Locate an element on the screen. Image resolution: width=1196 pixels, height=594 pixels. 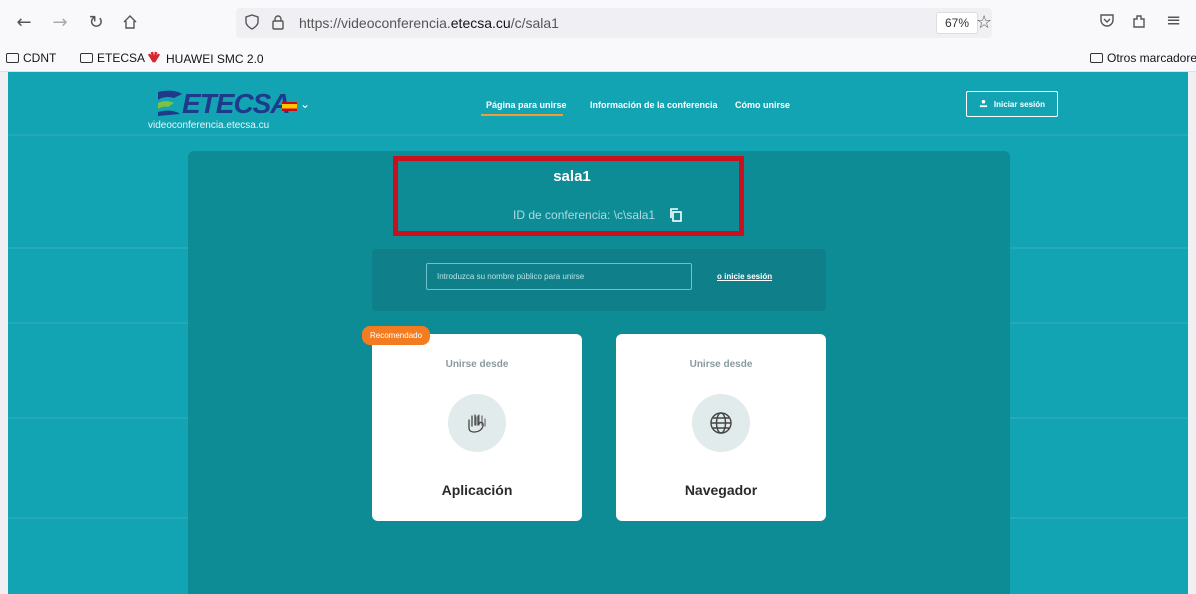
join-app-card: Unirse desde Aplicación is located at coordinates (477, 427).